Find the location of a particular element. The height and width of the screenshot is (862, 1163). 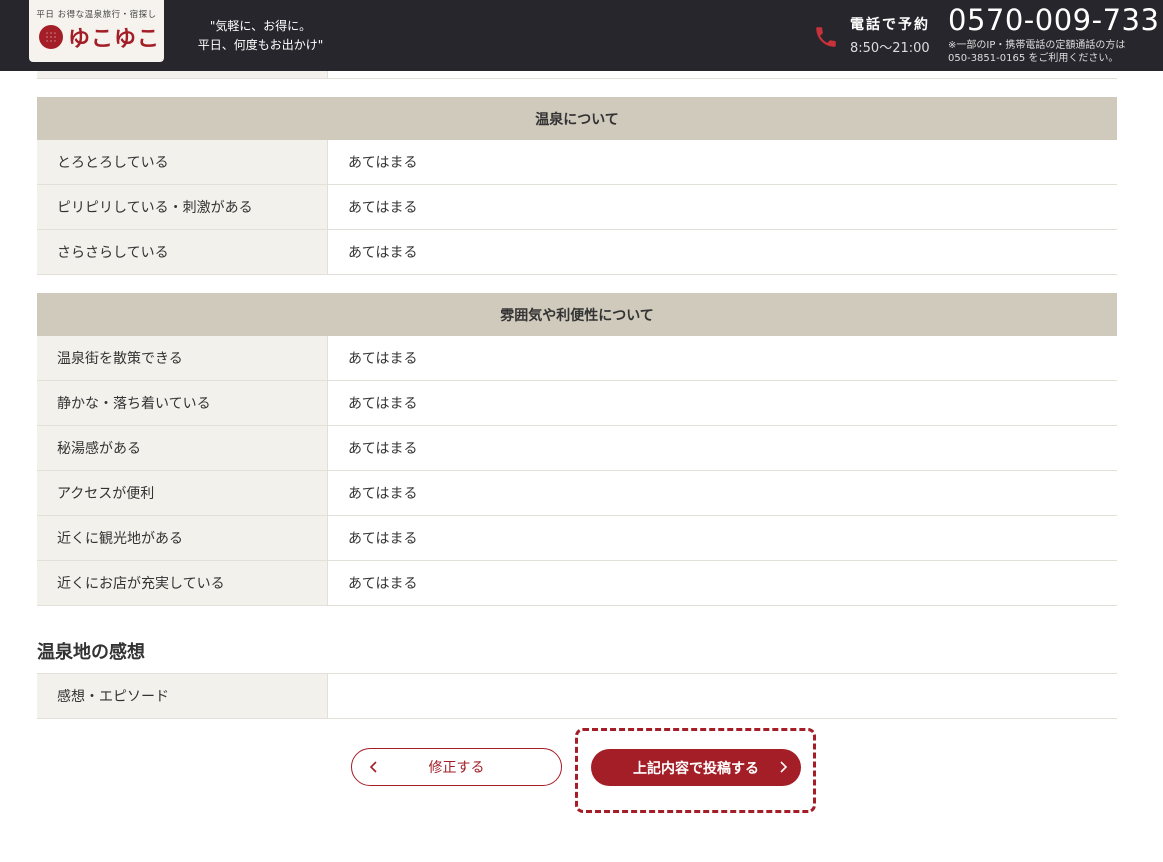

row-label: さらさらしている is located at coordinates (182, 252).